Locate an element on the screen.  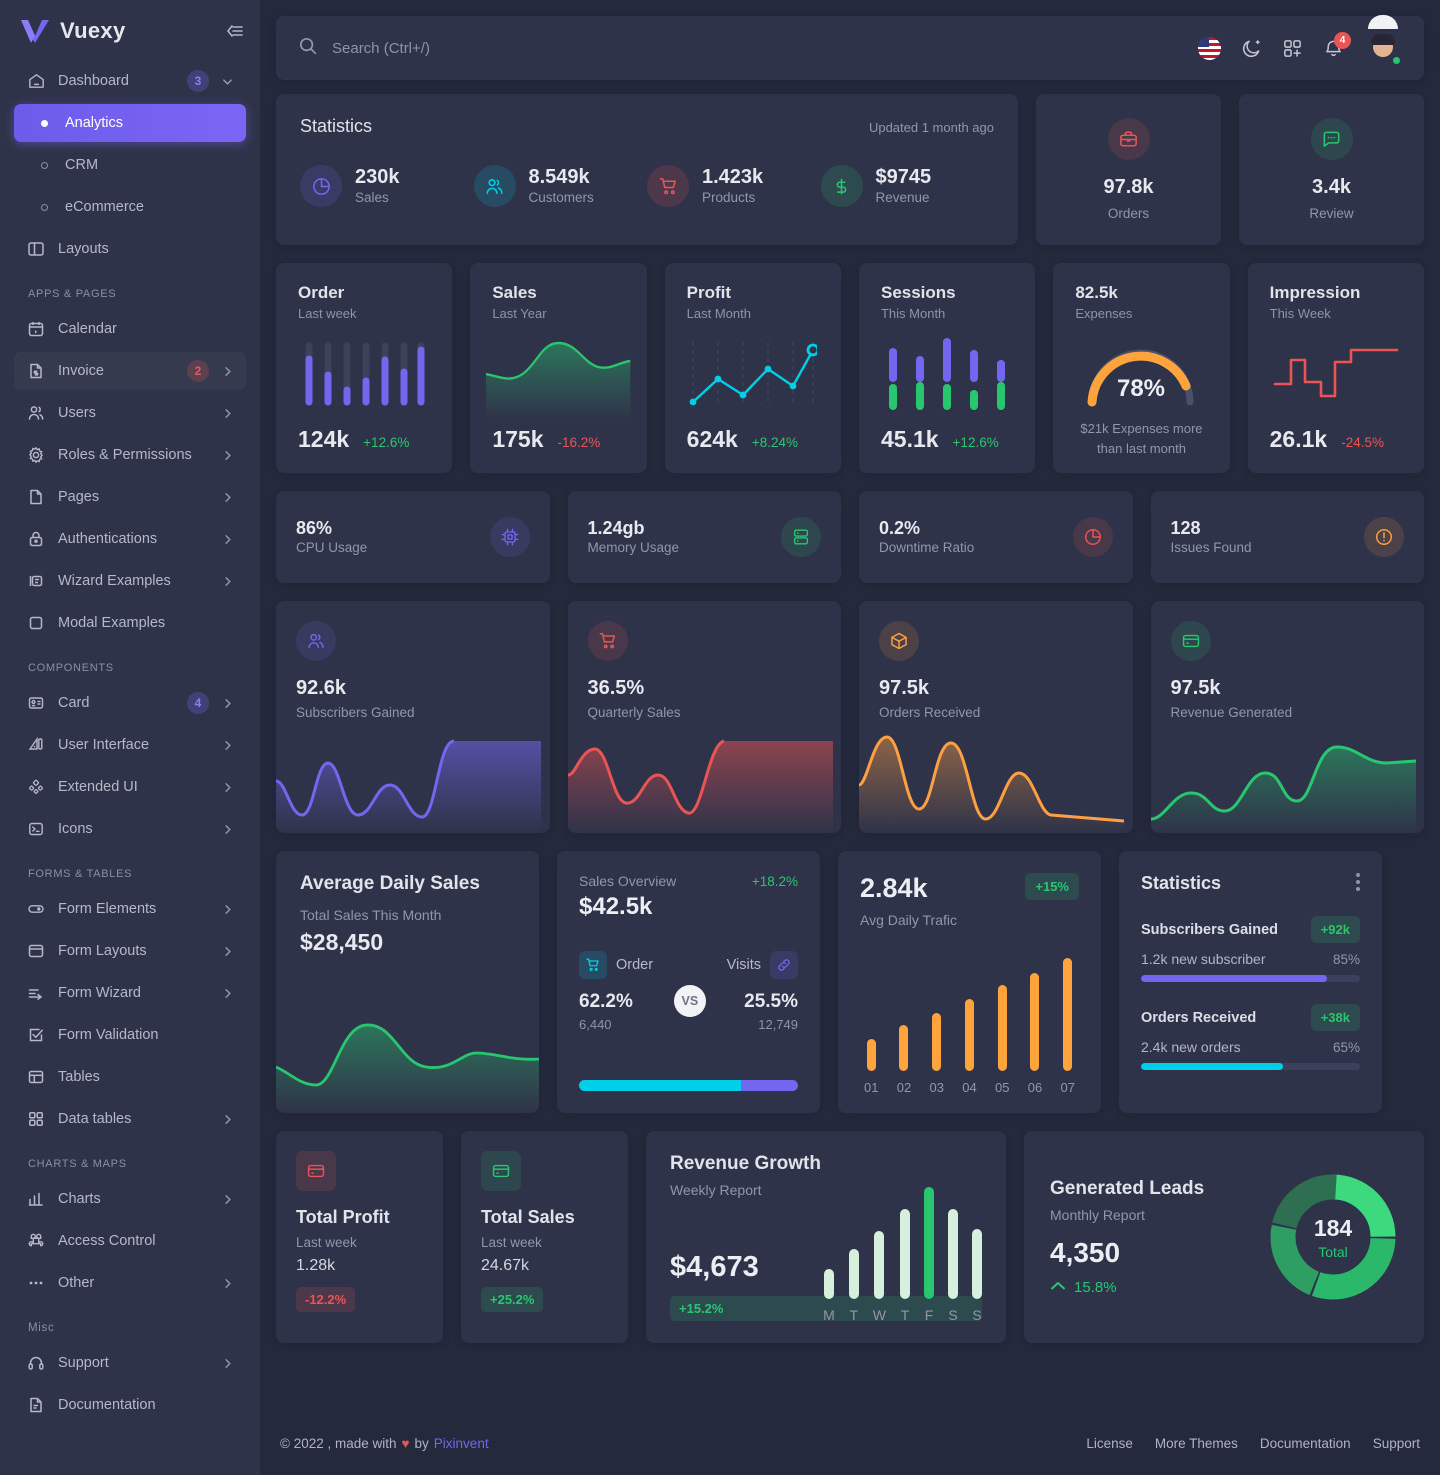
notifications-bell-icon: 4 is located at coordinates (1337, 45).